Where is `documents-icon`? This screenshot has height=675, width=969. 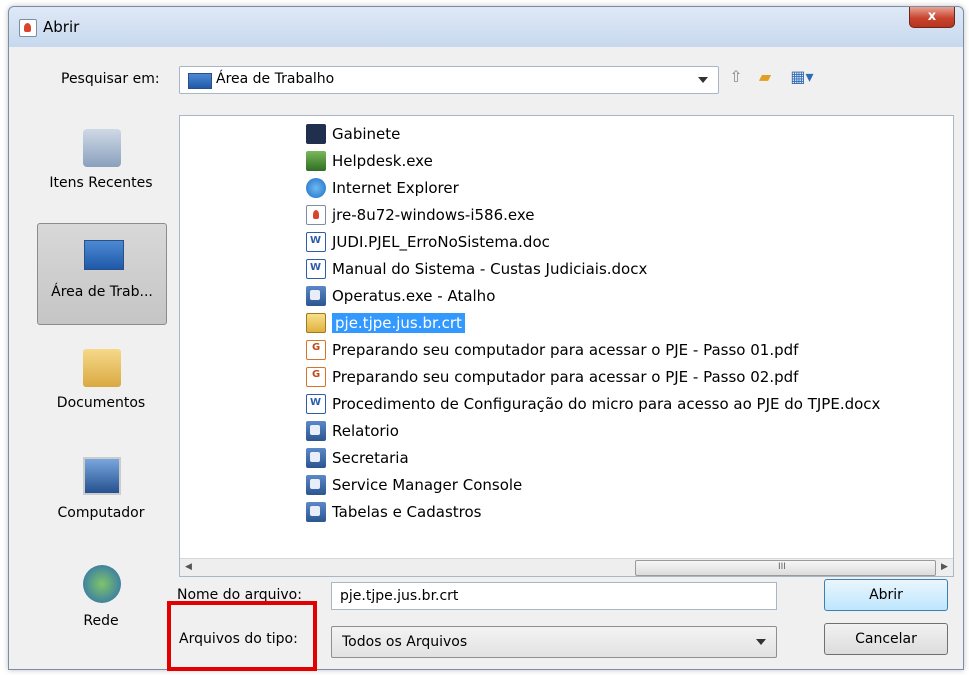
documents-icon is located at coordinates (102, 368).